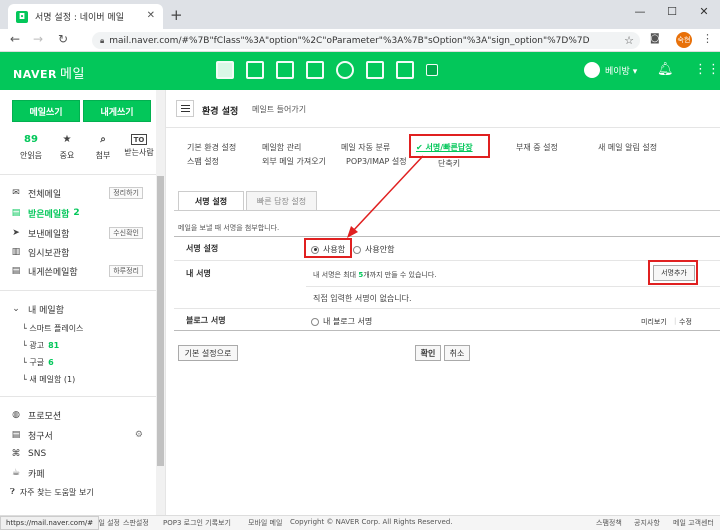 This screenshot has height=530, width=720. I want to click on camera-icon: ◙, so click(655, 38).